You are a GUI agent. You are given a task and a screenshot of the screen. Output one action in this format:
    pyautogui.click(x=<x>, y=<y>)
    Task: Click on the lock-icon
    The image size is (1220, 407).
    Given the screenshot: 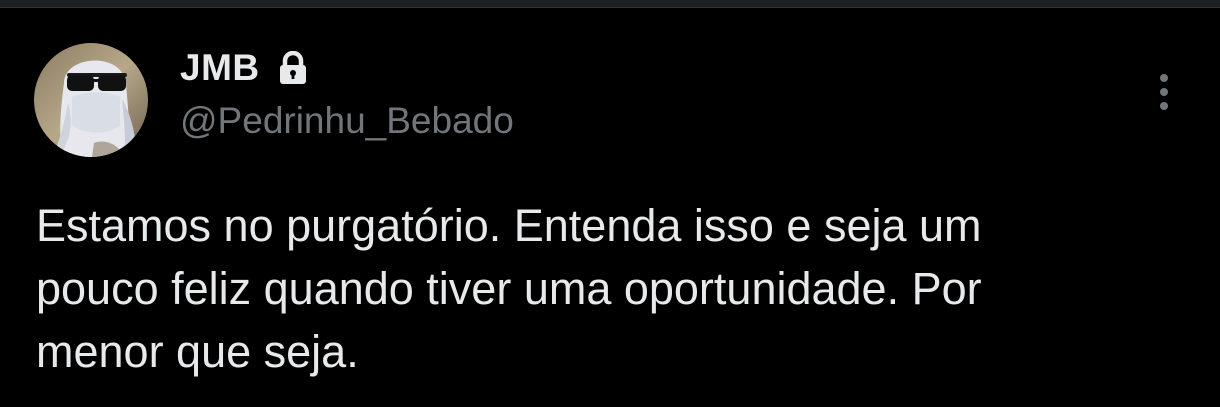 What is the action you would take?
    pyautogui.click(x=293, y=68)
    